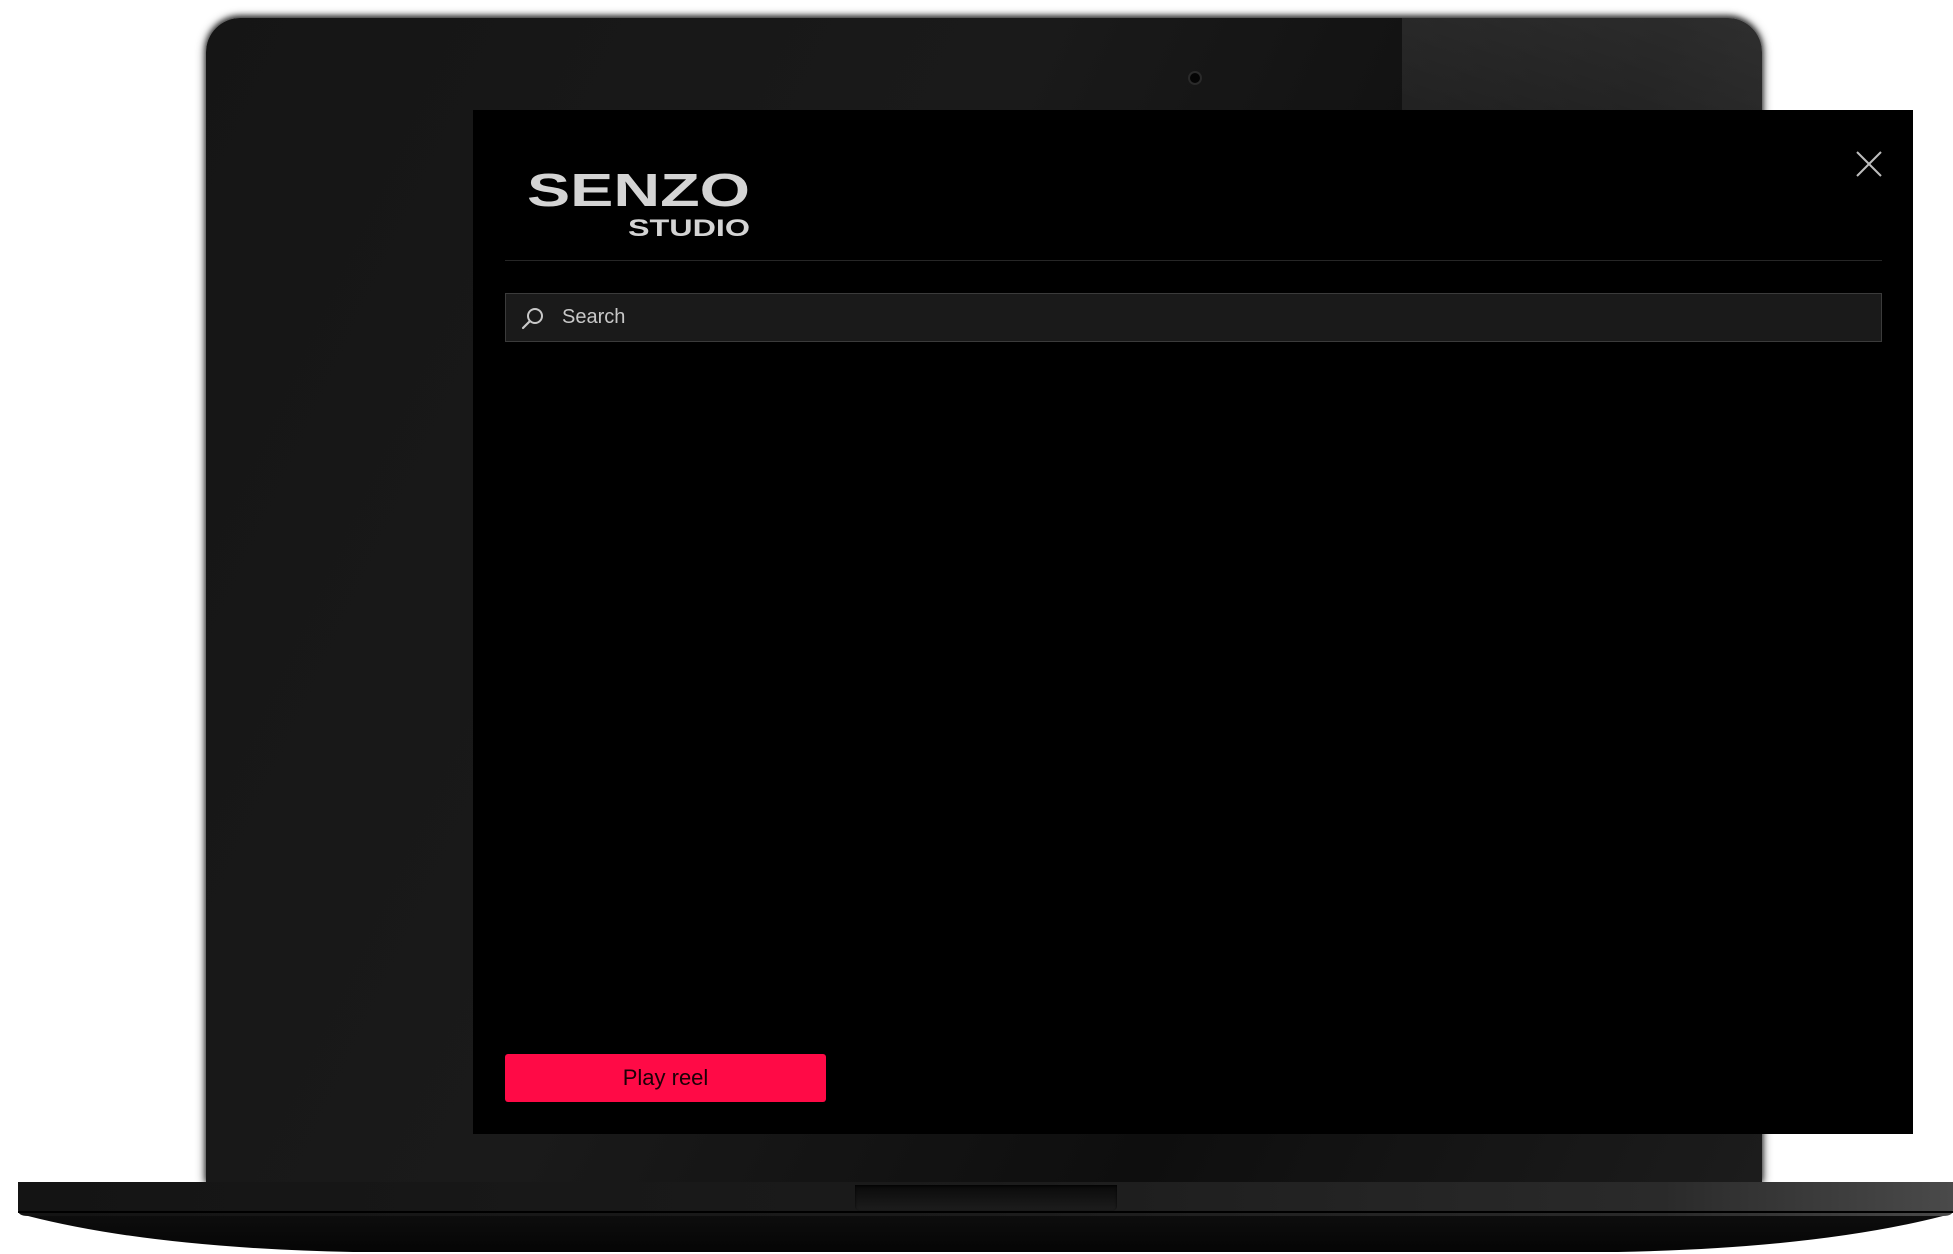 The image size is (1953, 1254). I want to click on senzo-studio-logo: SENZO STUDIO, so click(638, 203).